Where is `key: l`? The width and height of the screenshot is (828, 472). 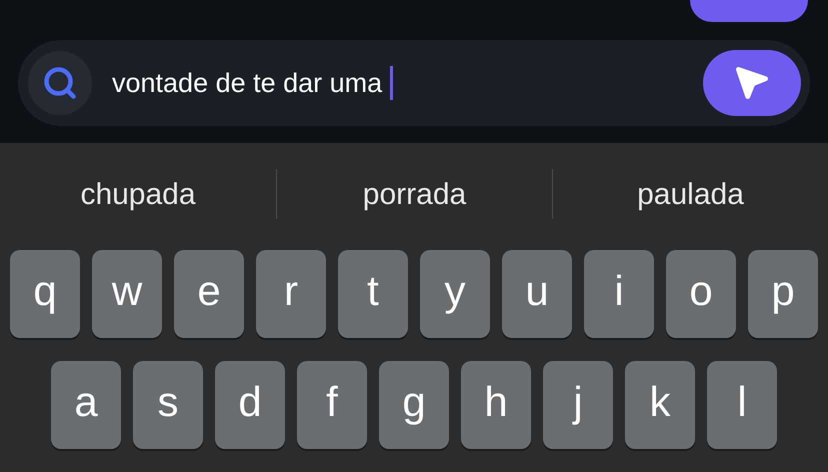 key: l is located at coordinates (742, 405).